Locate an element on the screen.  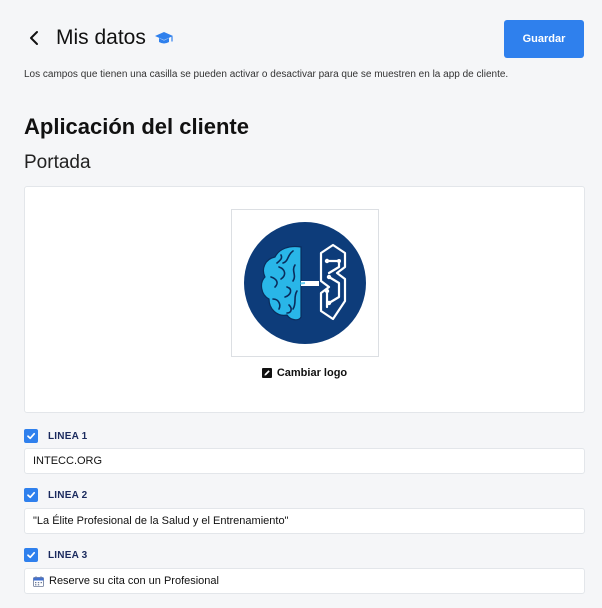
chevron-left-icon is located at coordinates (34, 38).